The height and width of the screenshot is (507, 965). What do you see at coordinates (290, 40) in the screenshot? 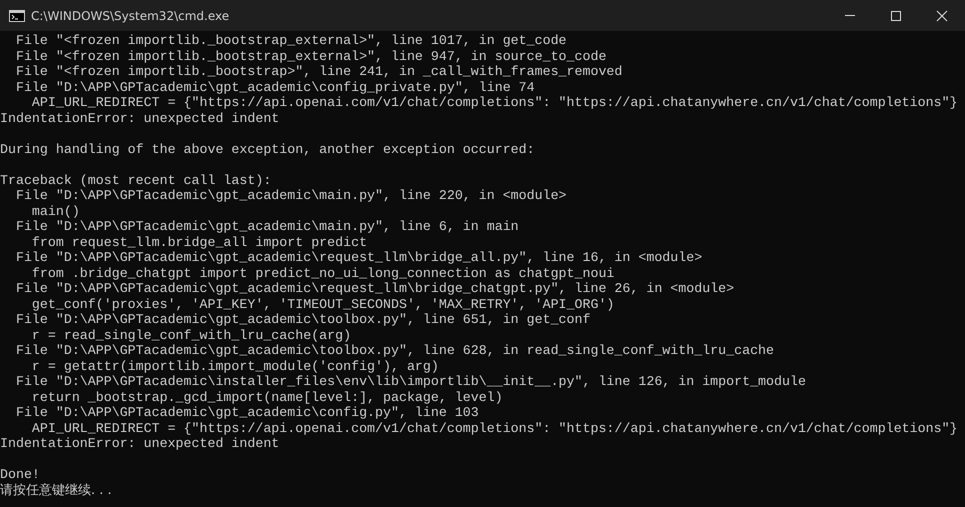
I see `console-line: File "<frozen importlib._bootstrap_external>", line 1017, in get_code` at bounding box center [290, 40].